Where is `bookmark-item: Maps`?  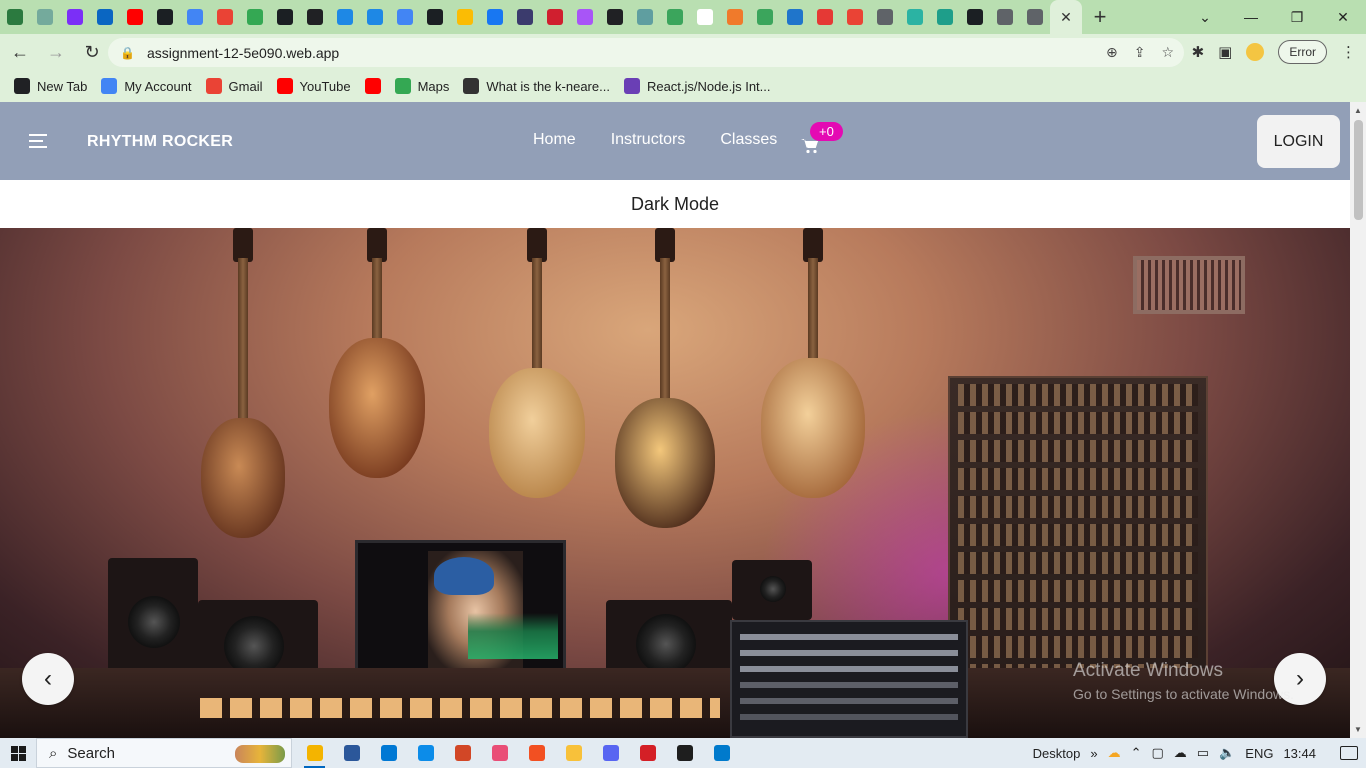
bookmark-item: Maps is located at coordinates (421, 86).